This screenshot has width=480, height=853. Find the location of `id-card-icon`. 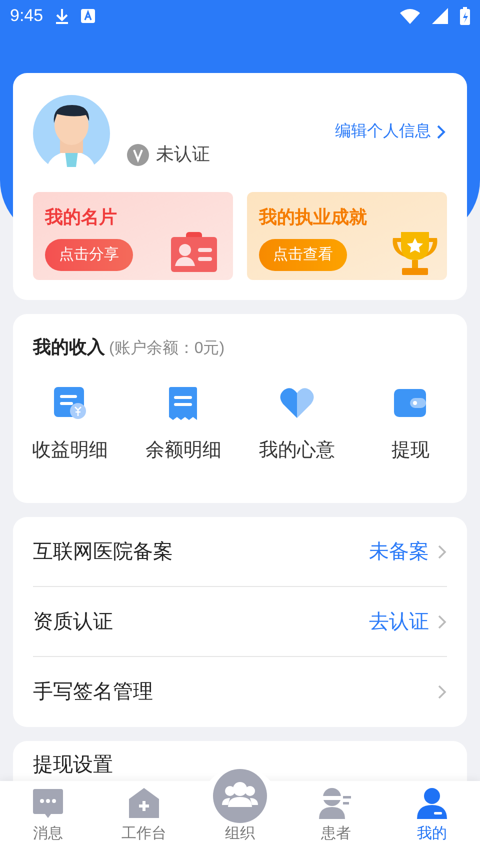

id-card-icon is located at coordinates (194, 252).